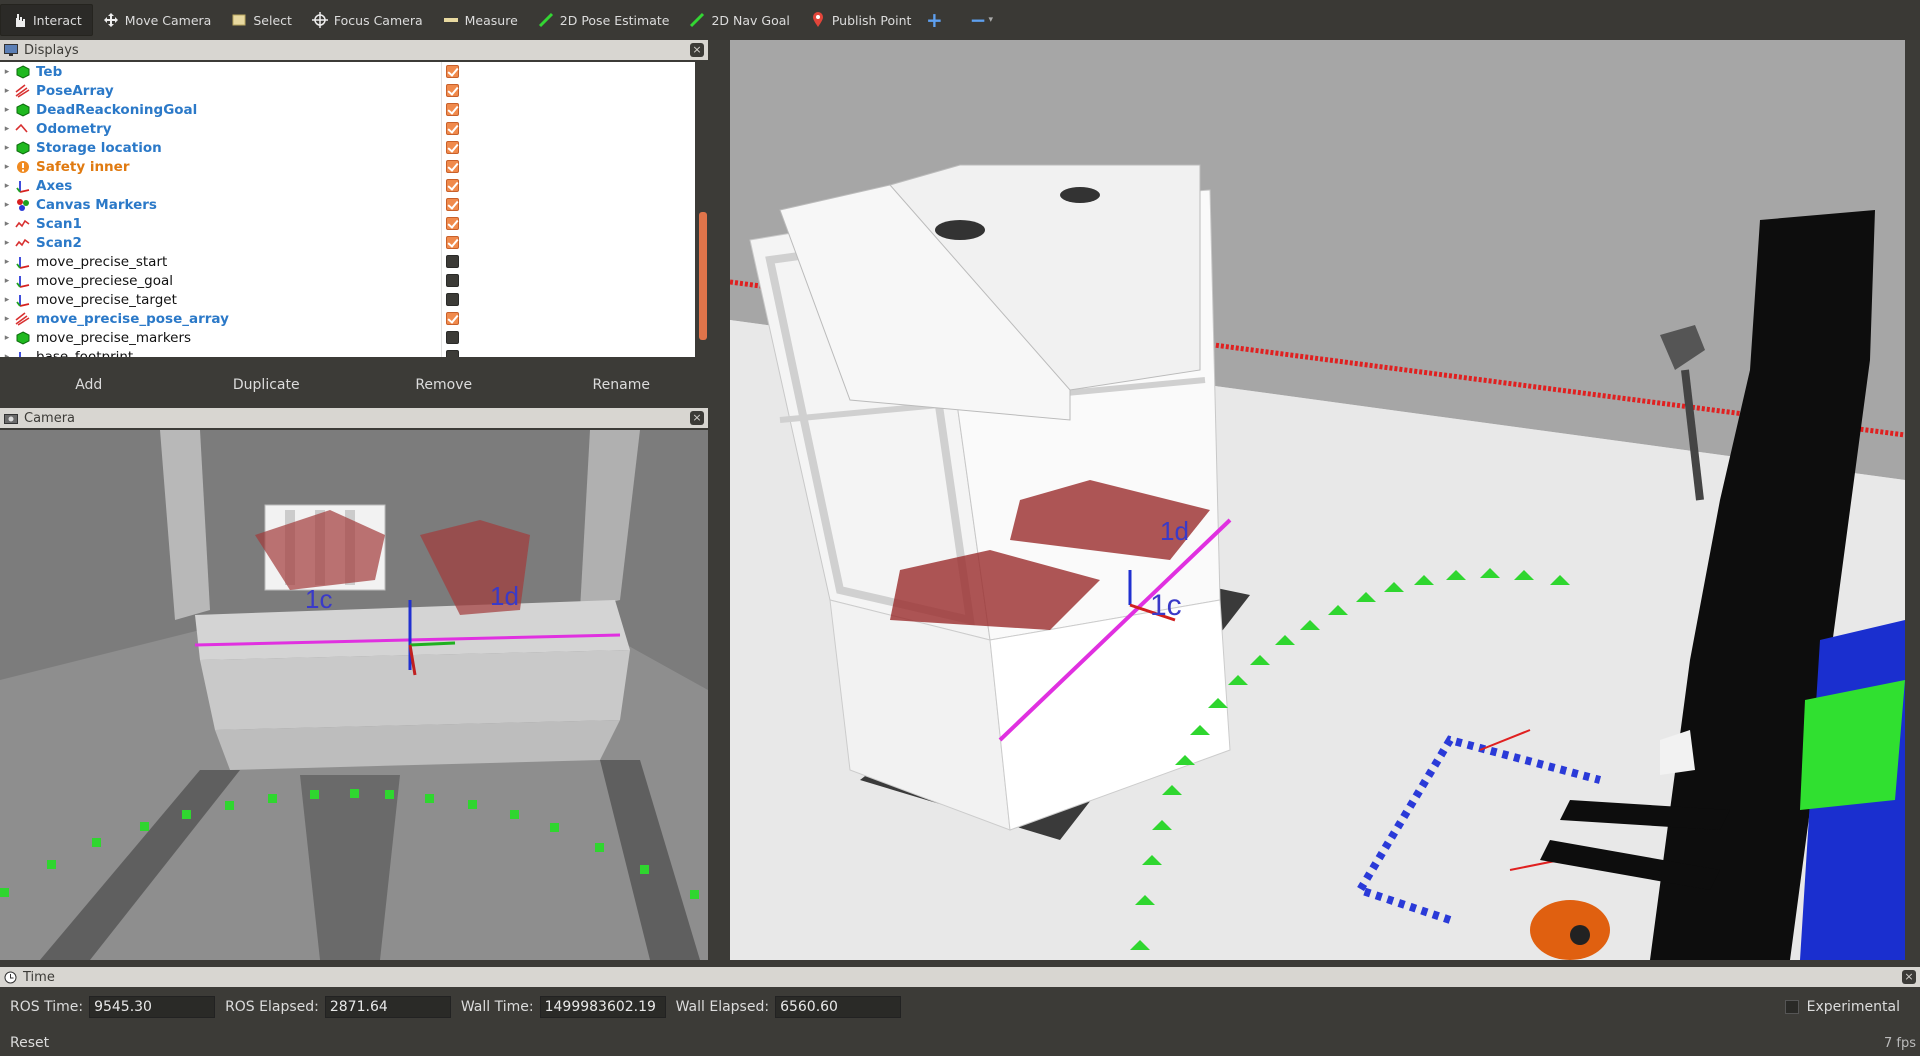  What do you see at coordinates (367, 20) in the screenshot?
I see `tool-focus-camera: Focus Camera` at bounding box center [367, 20].